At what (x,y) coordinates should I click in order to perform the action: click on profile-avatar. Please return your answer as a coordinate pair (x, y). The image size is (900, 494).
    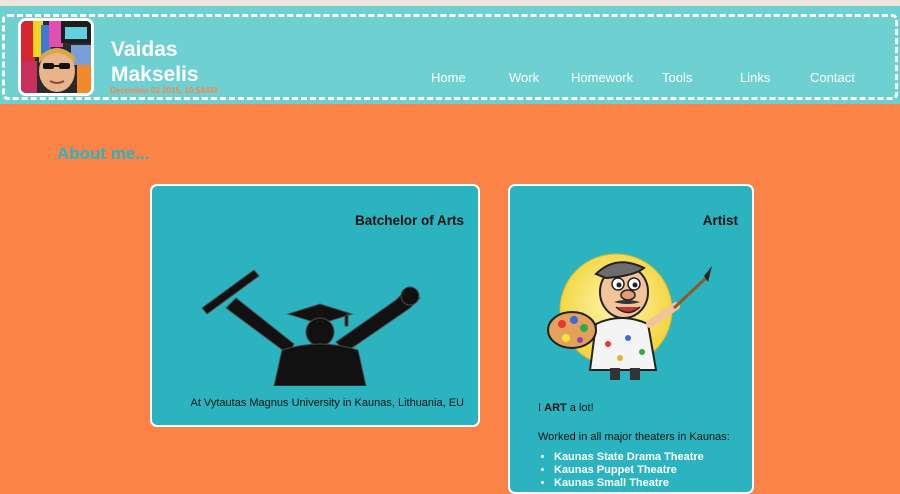
    Looking at the image, I should click on (56, 57).